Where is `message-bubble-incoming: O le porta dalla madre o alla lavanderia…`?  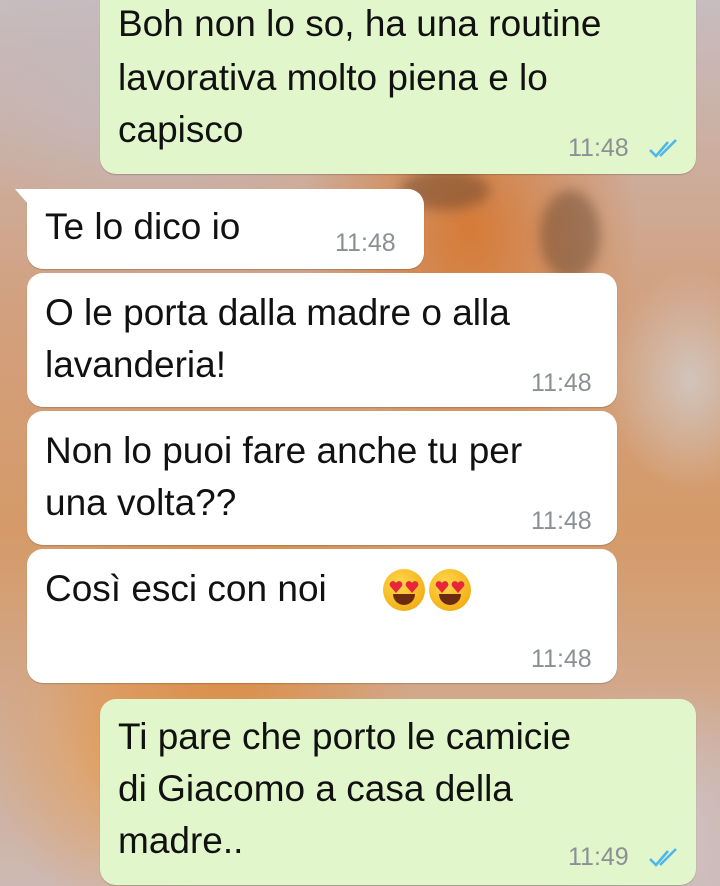
message-bubble-incoming: O le porta dalla madre o alla lavanderia… is located at coordinates (322, 340).